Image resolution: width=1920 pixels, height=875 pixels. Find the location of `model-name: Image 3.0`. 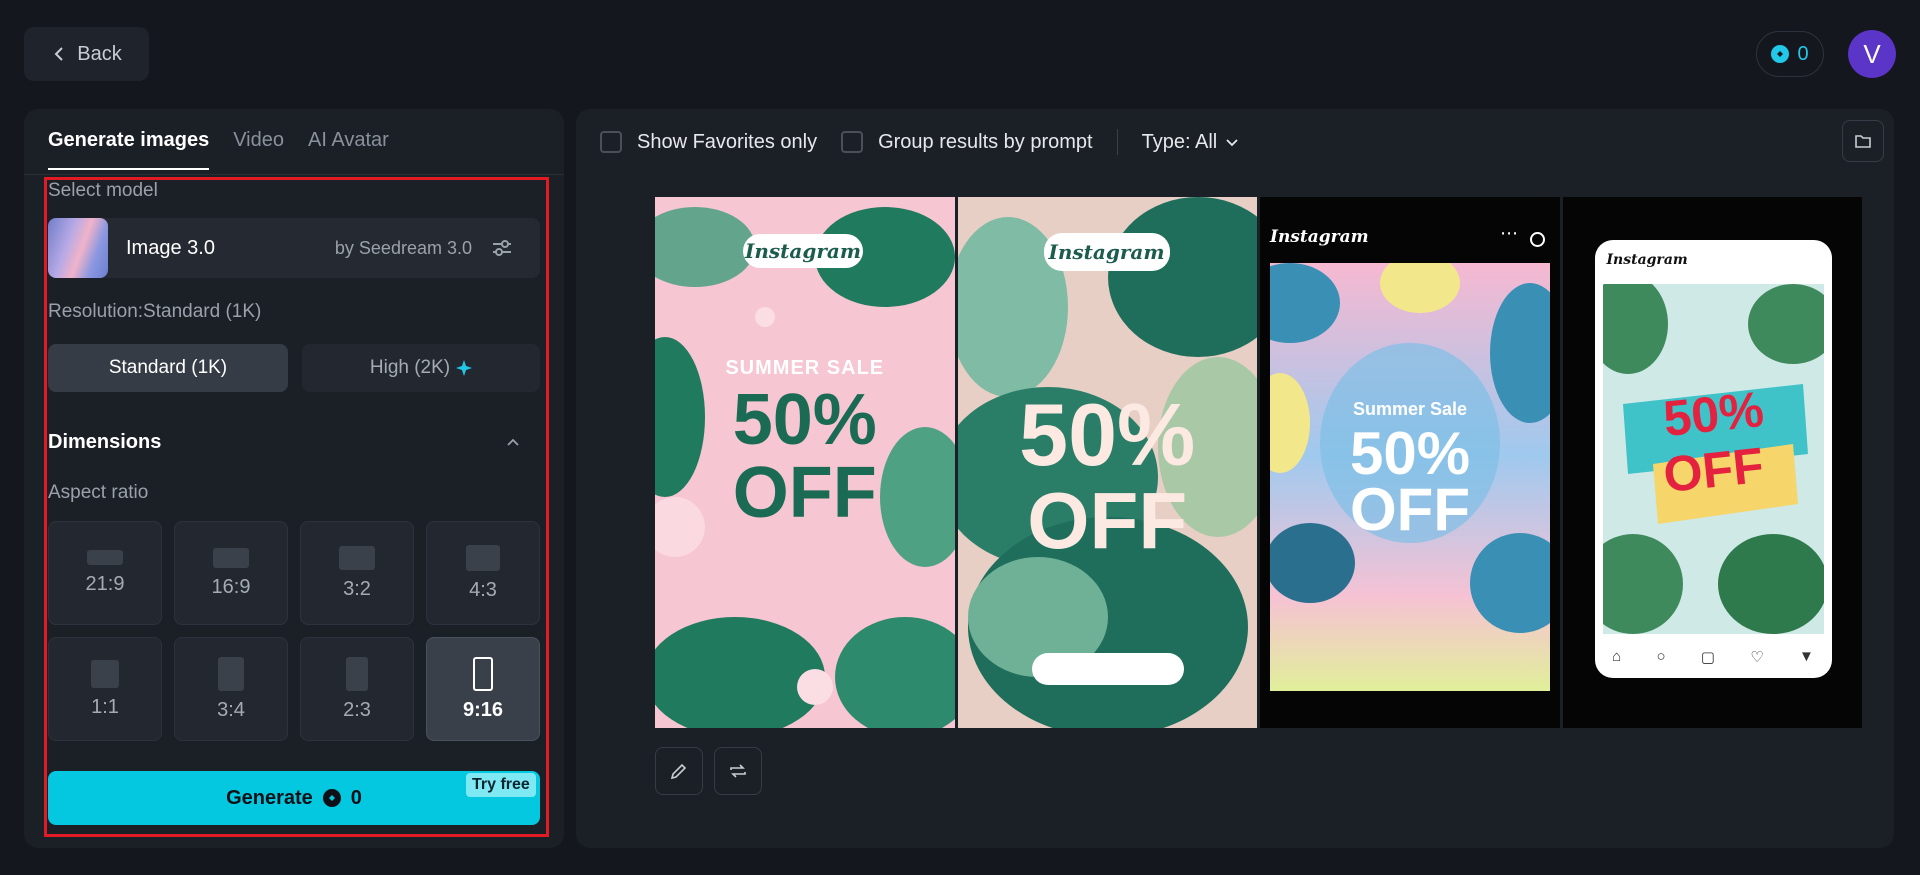

model-name: Image 3.0 is located at coordinates (170, 247).